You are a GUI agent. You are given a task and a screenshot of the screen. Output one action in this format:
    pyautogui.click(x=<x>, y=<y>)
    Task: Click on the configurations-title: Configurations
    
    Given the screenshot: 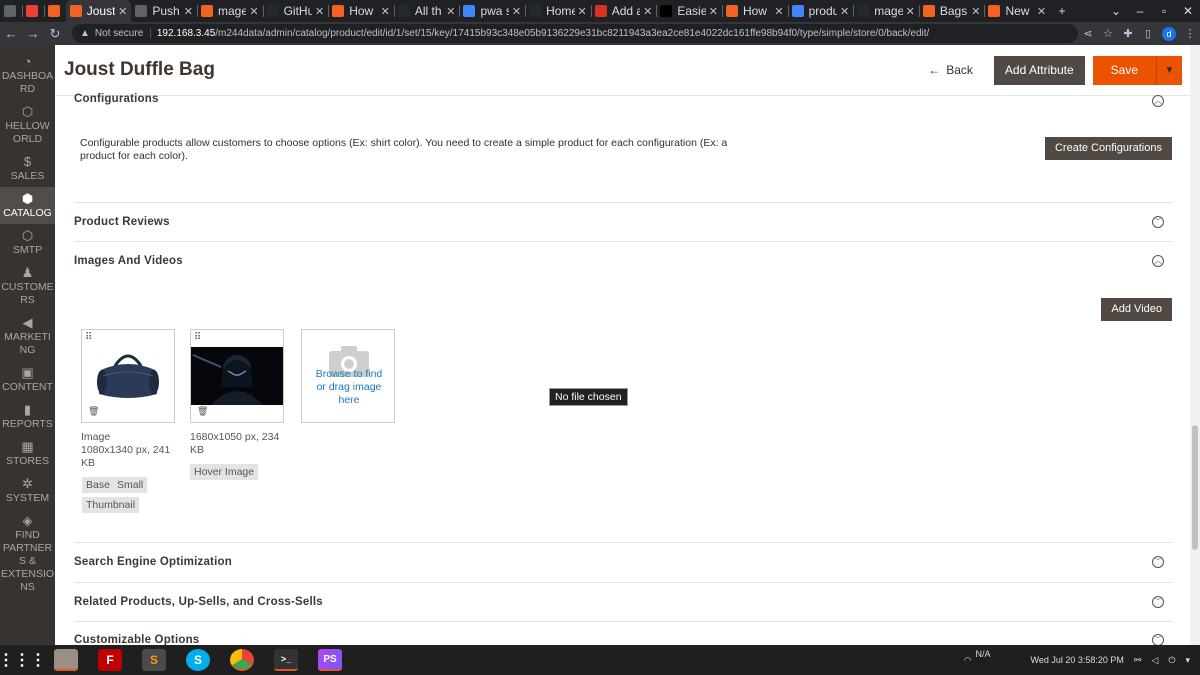 What is the action you would take?
    pyautogui.click(x=116, y=99)
    